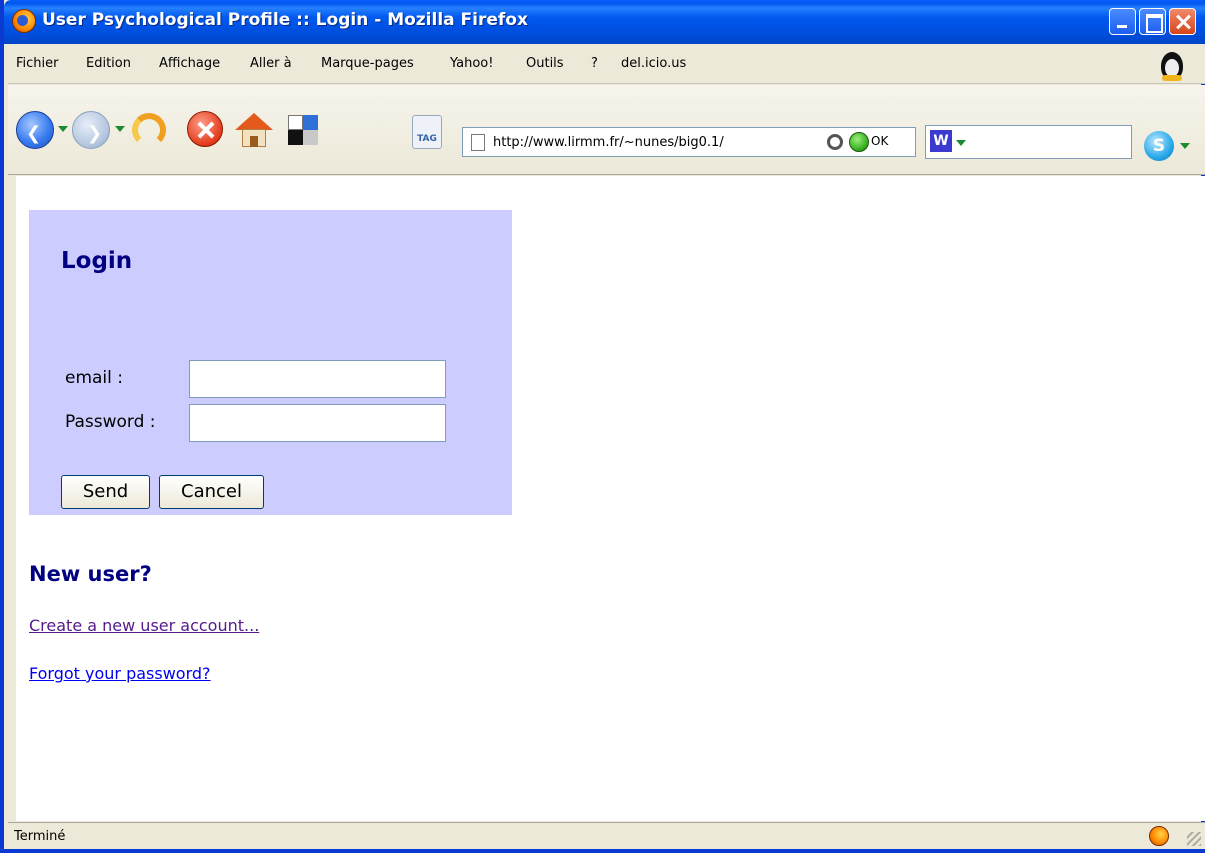 This screenshot has height=853, width=1205. What do you see at coordinates (303, 130) in the screenshot?
I see `delicious-icon` at bounding box center [303, 130].